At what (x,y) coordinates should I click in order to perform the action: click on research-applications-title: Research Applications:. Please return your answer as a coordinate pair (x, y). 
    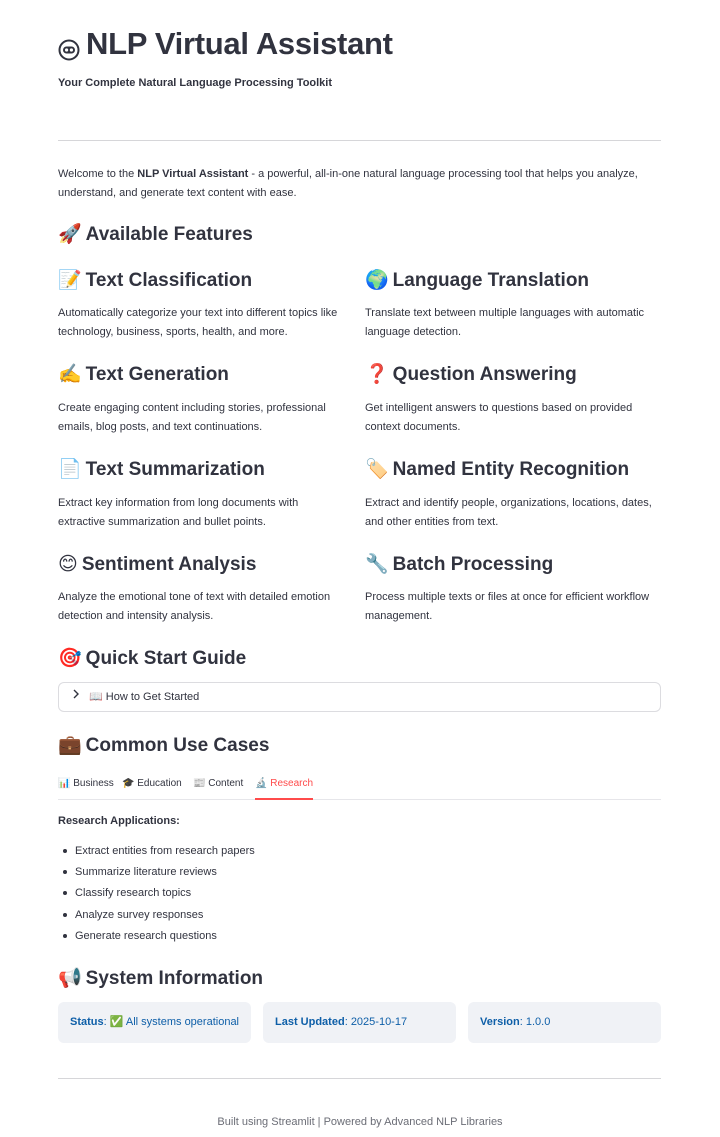
    Looking at the image, I should click on (119, 821).